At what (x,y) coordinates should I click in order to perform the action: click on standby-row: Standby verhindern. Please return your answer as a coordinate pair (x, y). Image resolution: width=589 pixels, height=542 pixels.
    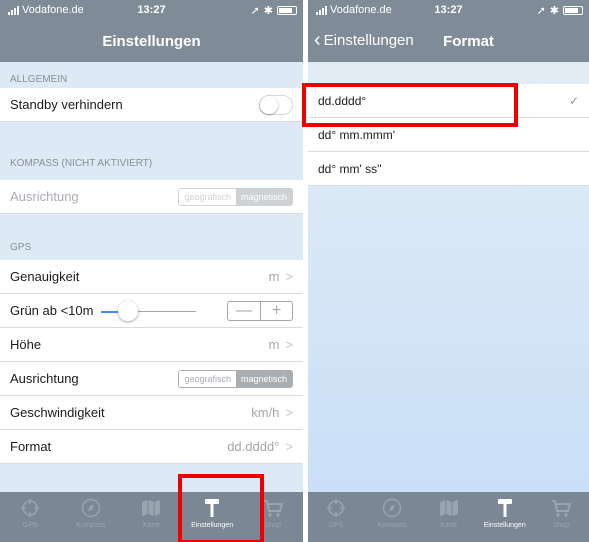
    Looking at the image, I should click on (151, 105).